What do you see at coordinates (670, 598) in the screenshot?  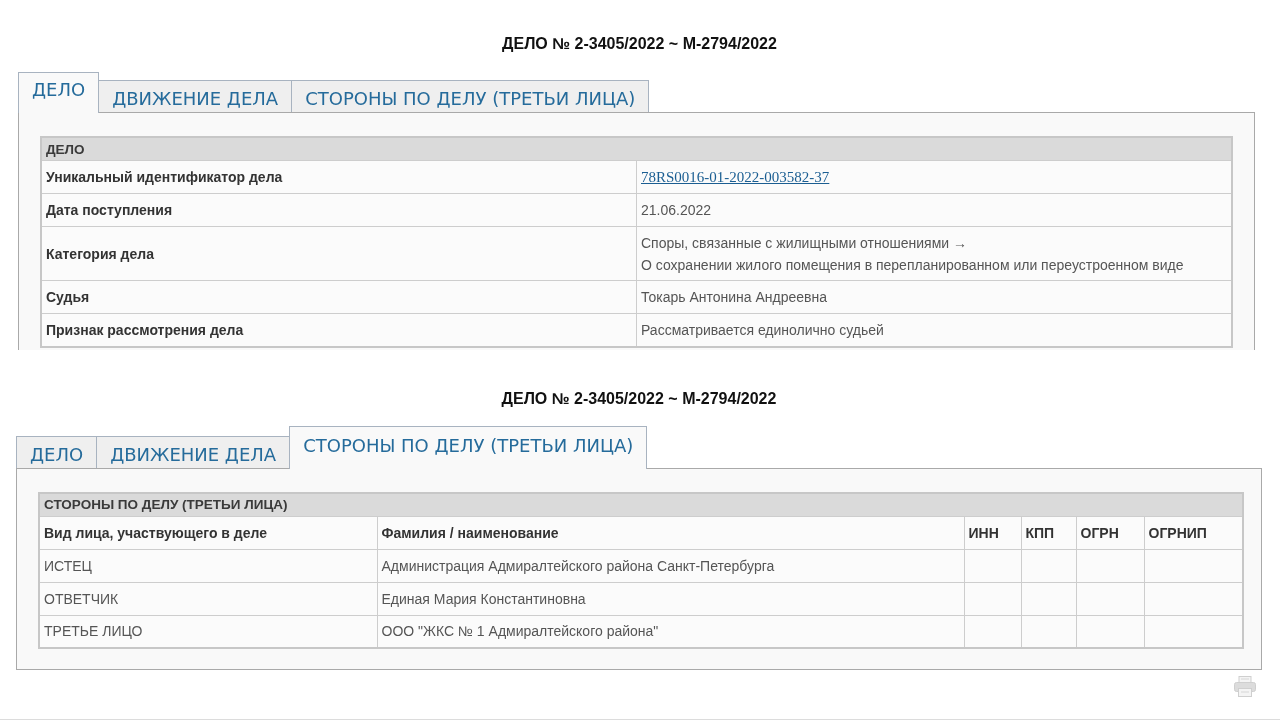 I see `table-cell: Единая Мария Константиновна` at bounding box center [670, 598].